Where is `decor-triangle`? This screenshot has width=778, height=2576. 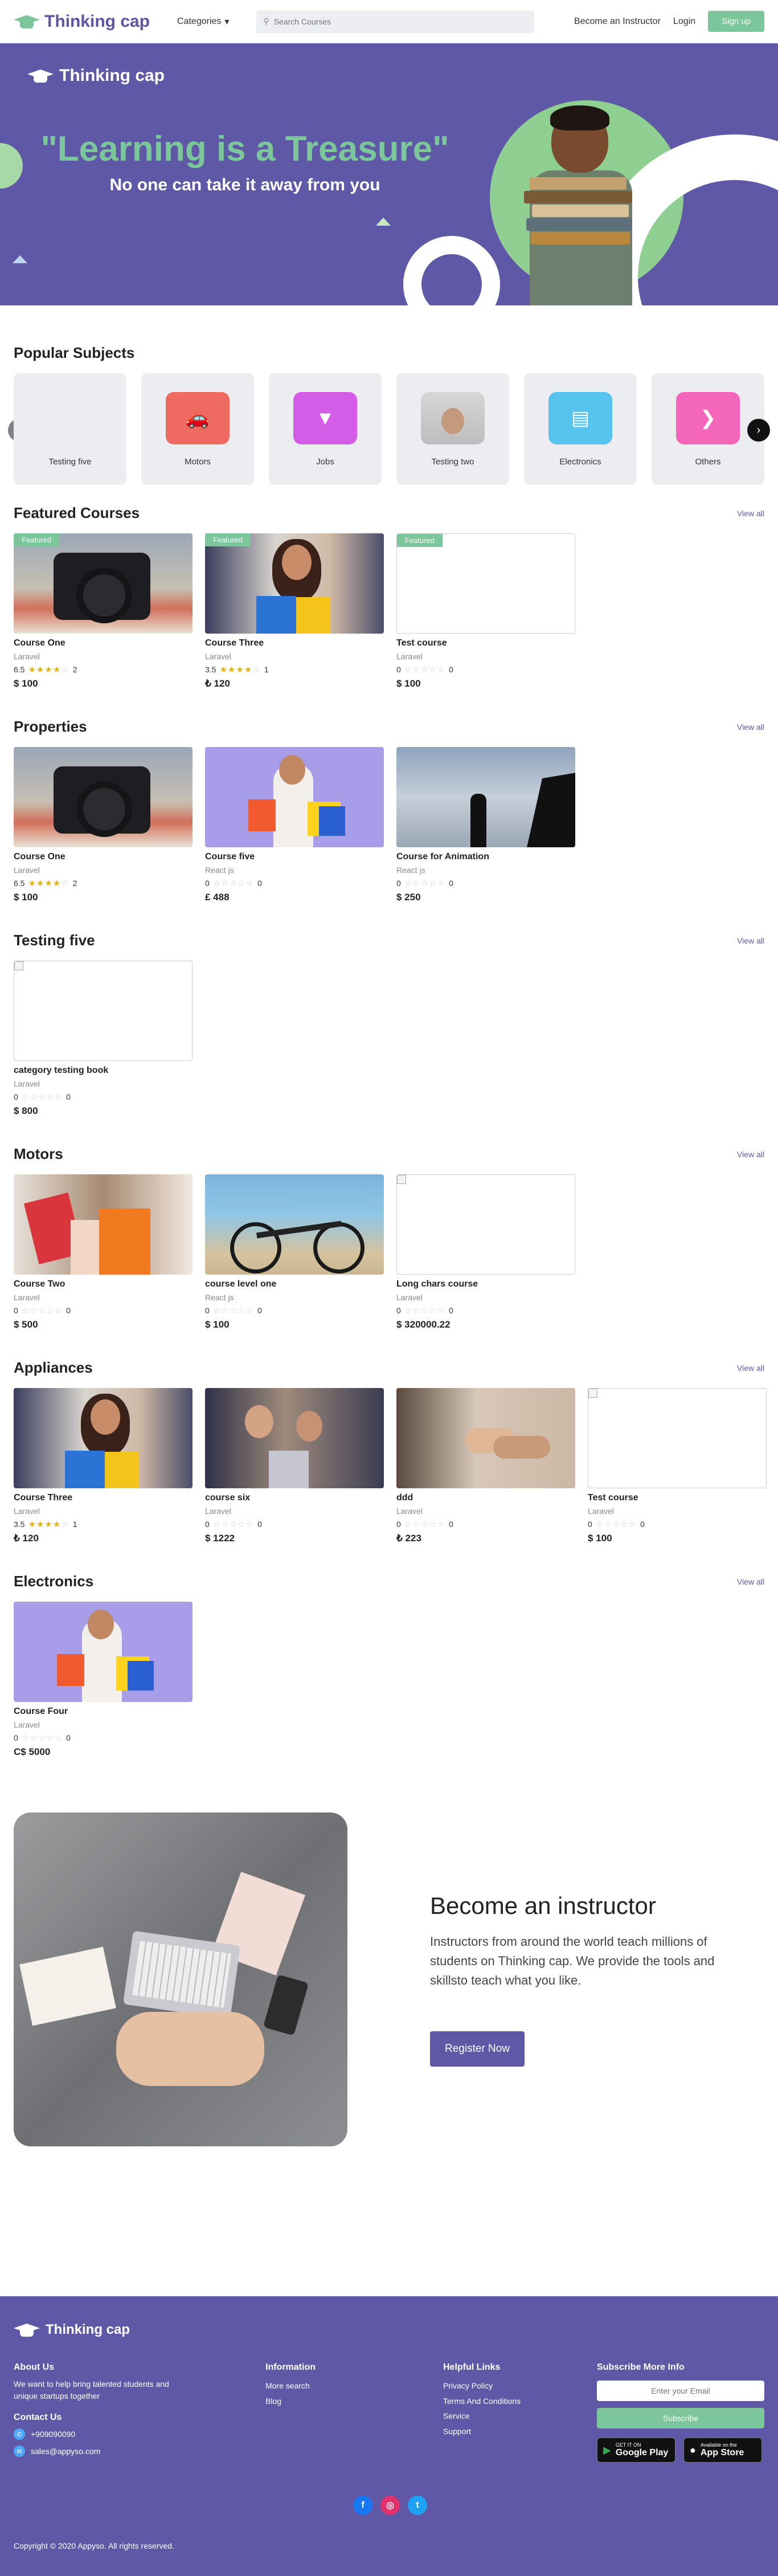 decor-triangle is located at coordinates (383, 222).